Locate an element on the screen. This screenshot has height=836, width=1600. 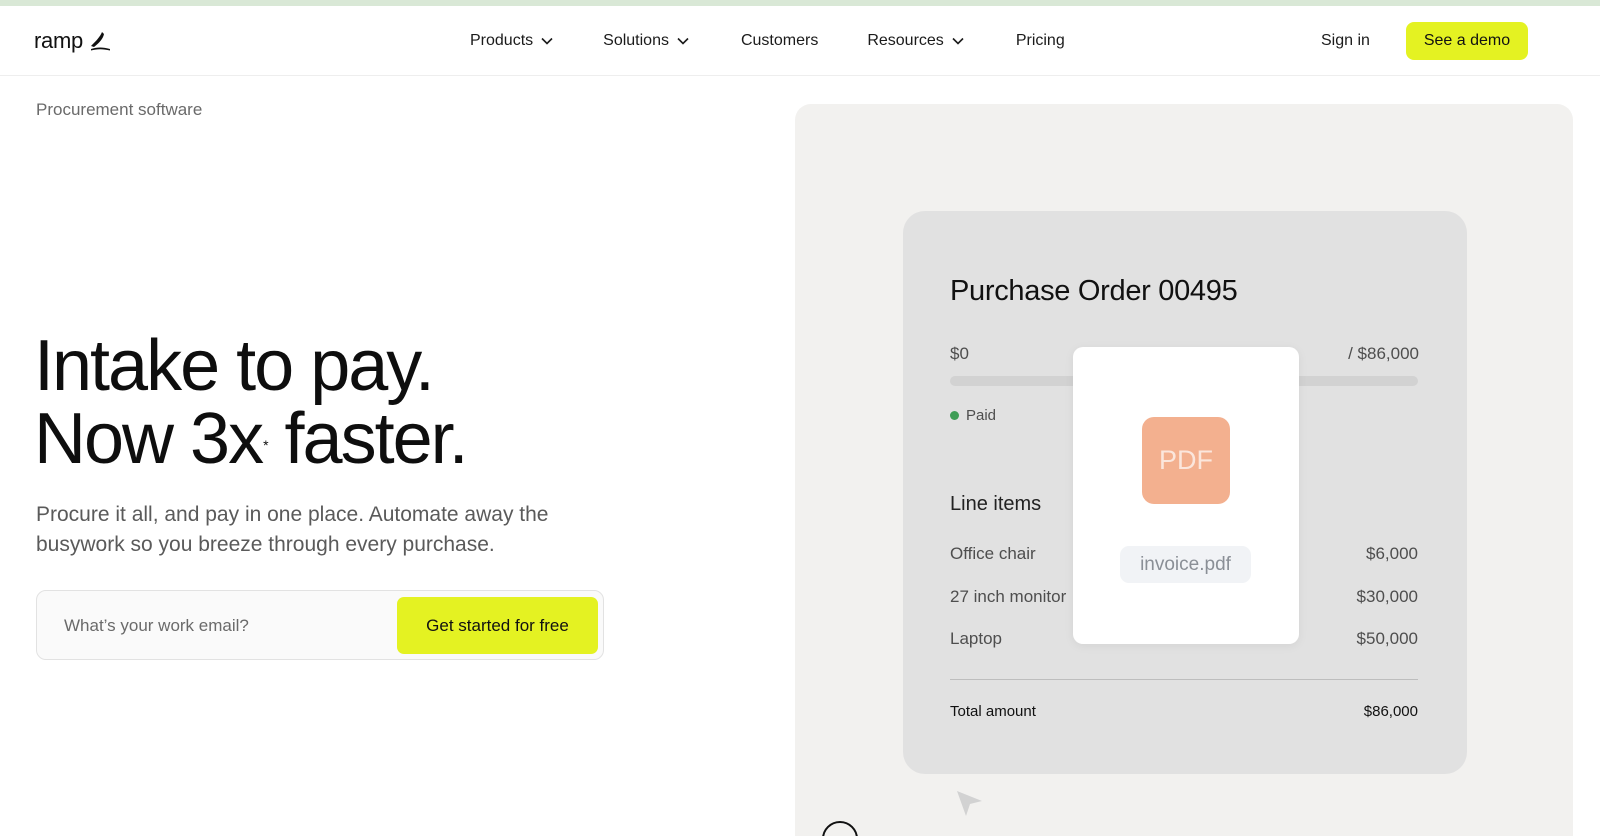
sign-in-link: Sign in is located at coordinates (1345, 41).